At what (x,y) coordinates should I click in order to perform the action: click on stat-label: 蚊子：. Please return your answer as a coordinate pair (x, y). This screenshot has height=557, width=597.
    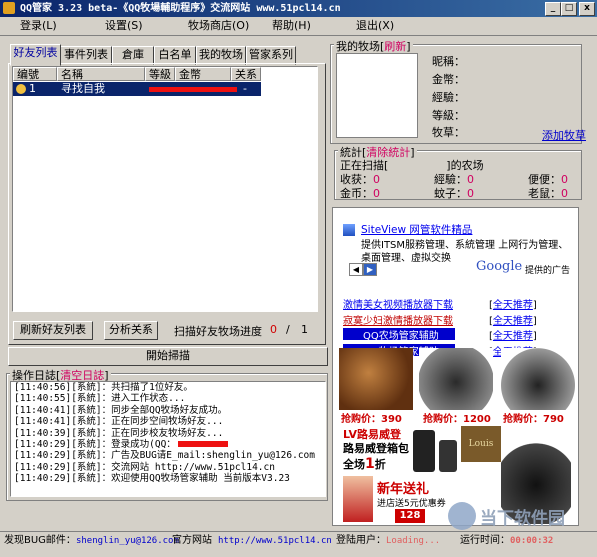
    Looking at the image, I should click on (450, 193).